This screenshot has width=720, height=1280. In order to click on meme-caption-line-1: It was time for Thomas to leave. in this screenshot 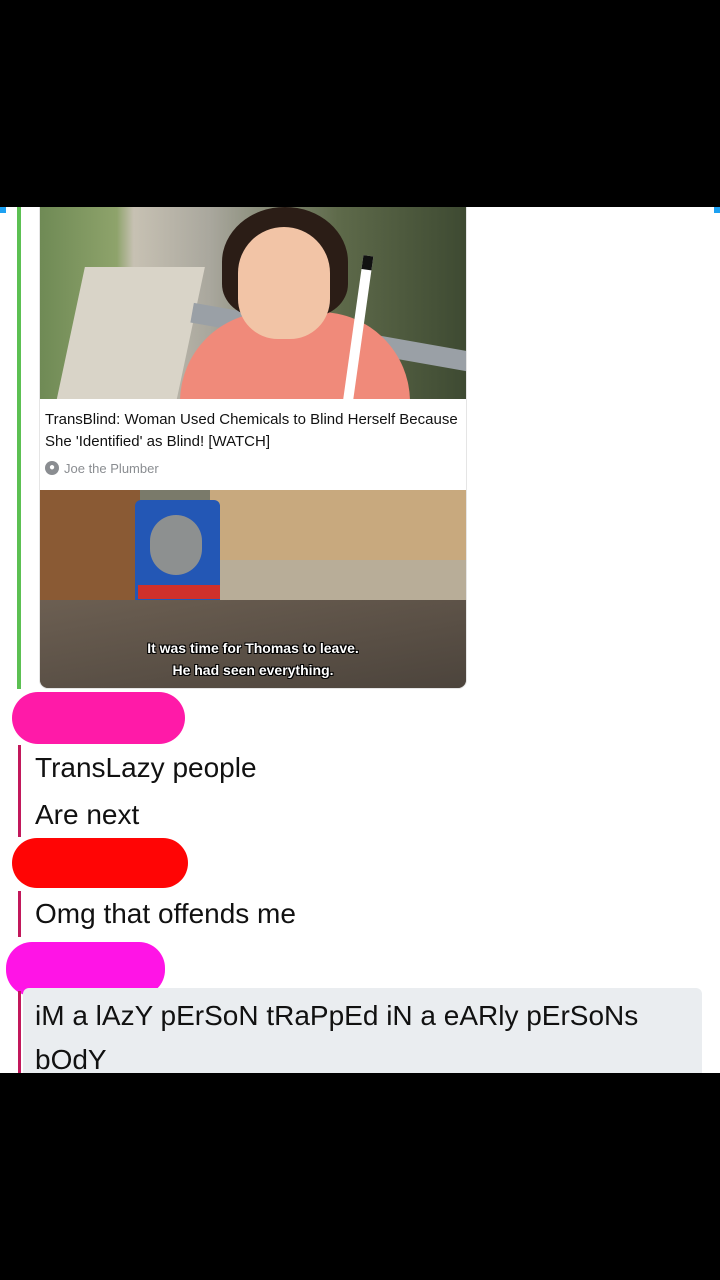, I will do `click(253, 648)`.